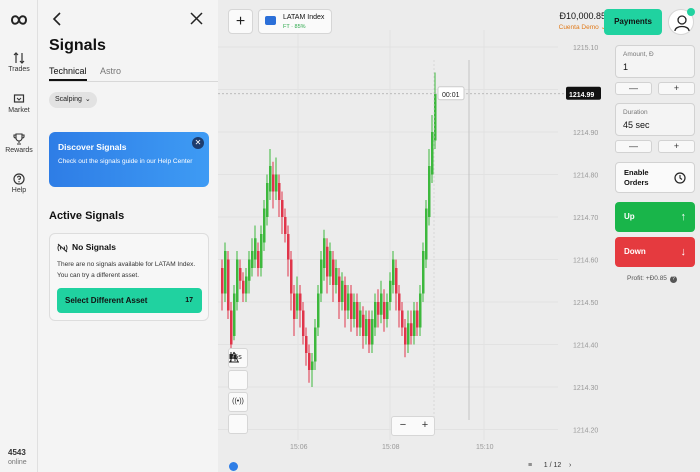 The width and height of the screenshot is (700, 472). What do you see at coordinates (633, 22) in the screenshot?
I see `payments-button: Payments` at bounding box center [633, 22].